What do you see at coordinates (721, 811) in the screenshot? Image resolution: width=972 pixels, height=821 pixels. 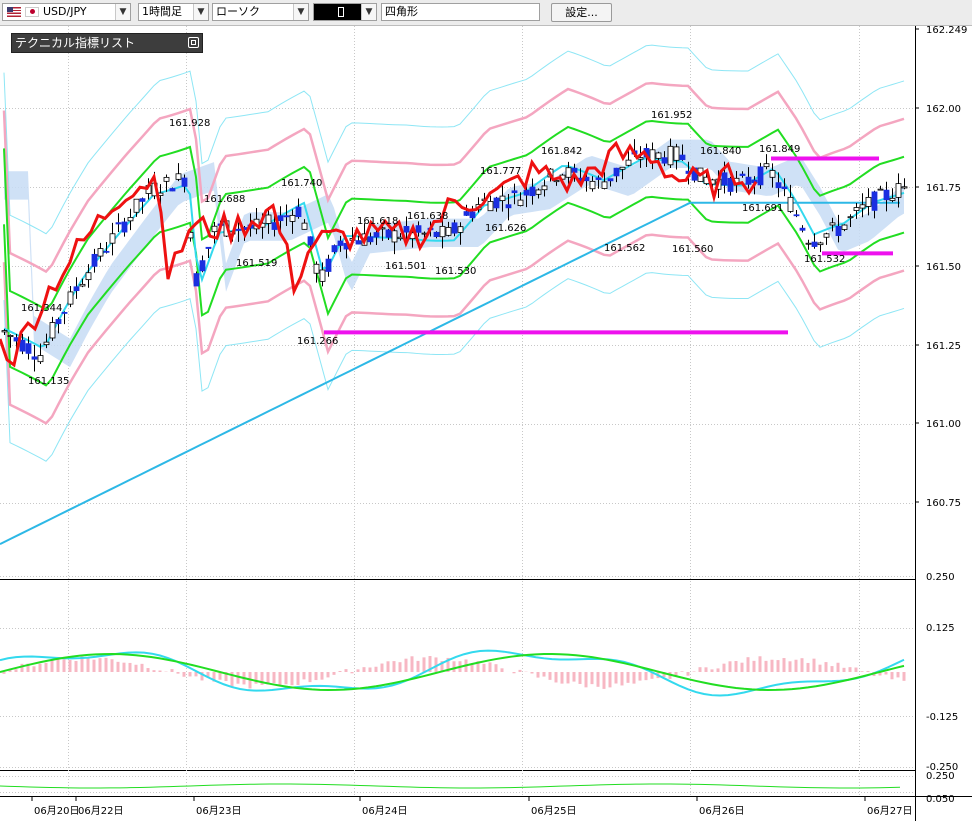 I see `date-axis-label: 06月26日` at bounding box center [721, 811].